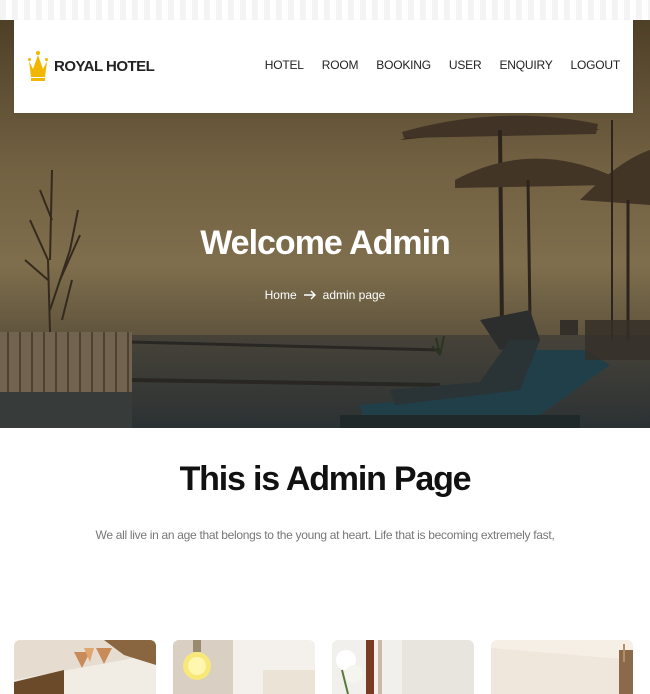 This screenshot has width=650, height=694. I want to click on crown-icon, so click(38, 66).